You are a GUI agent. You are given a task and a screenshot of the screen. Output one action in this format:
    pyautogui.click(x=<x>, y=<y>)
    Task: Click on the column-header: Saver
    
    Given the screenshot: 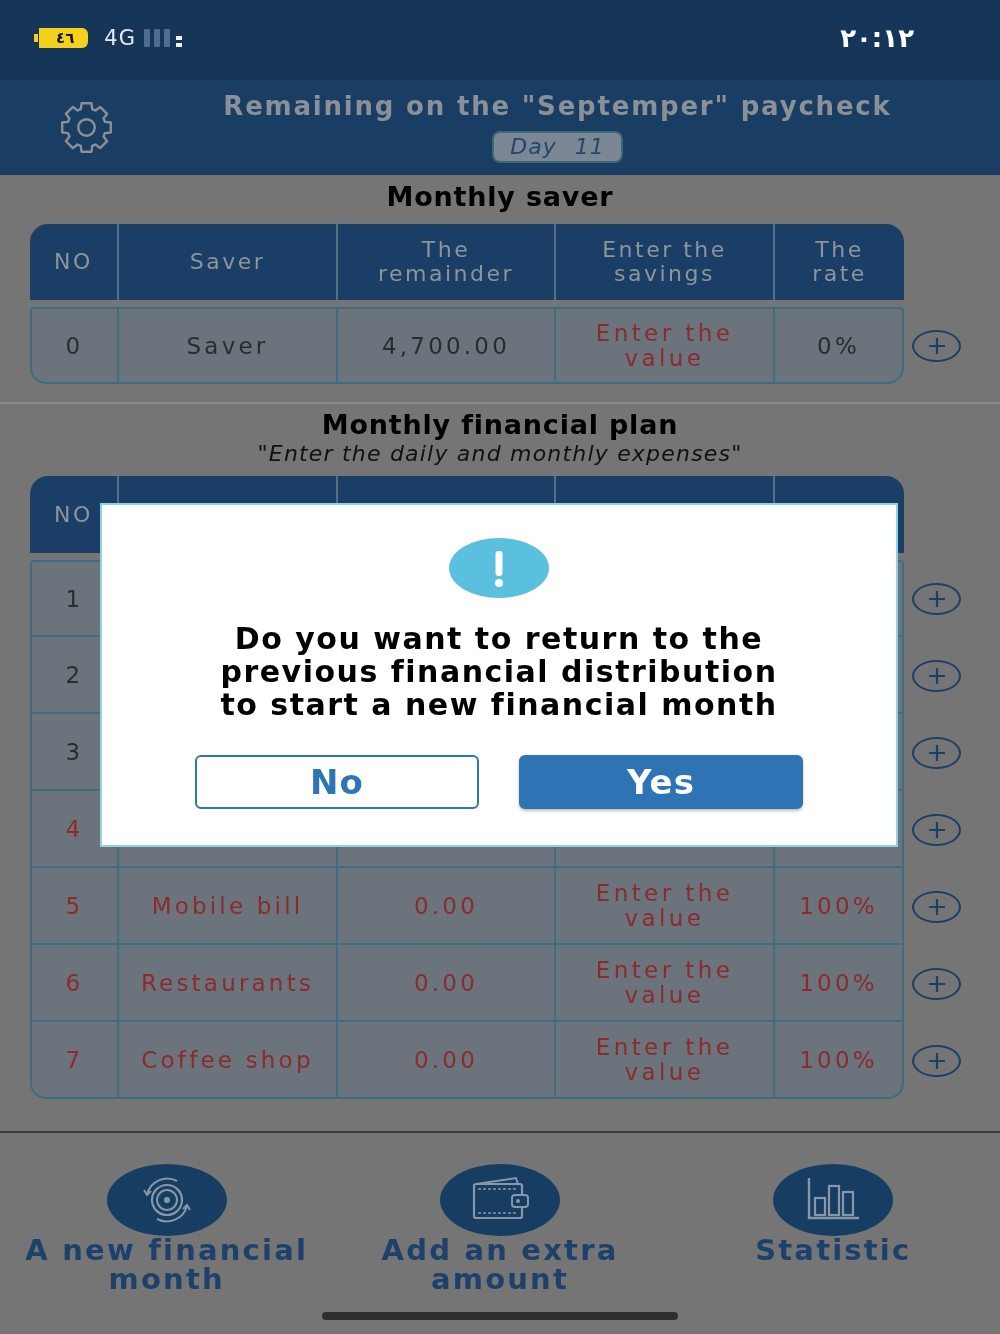 What is the action you would take?
    pyautogui.click(x=227, y=262)
    